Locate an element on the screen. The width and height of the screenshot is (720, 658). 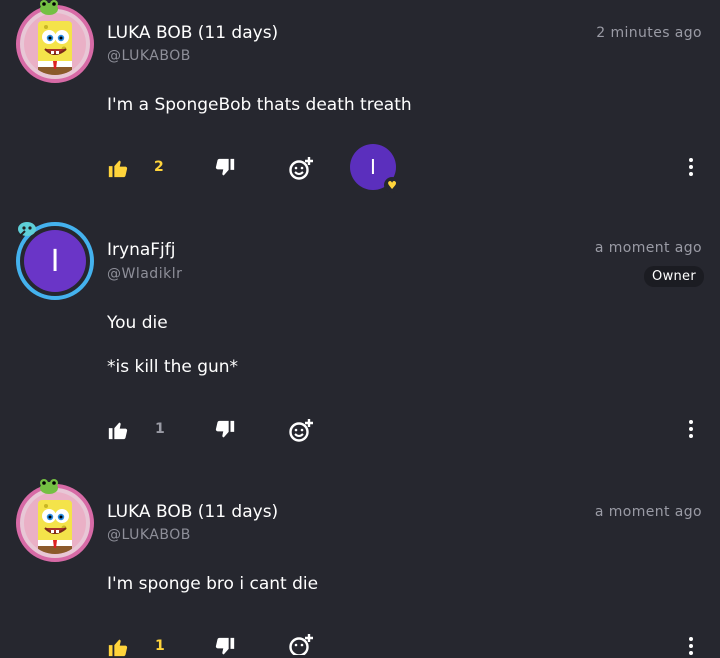
avatar: I is located at coordinates (55, 261).